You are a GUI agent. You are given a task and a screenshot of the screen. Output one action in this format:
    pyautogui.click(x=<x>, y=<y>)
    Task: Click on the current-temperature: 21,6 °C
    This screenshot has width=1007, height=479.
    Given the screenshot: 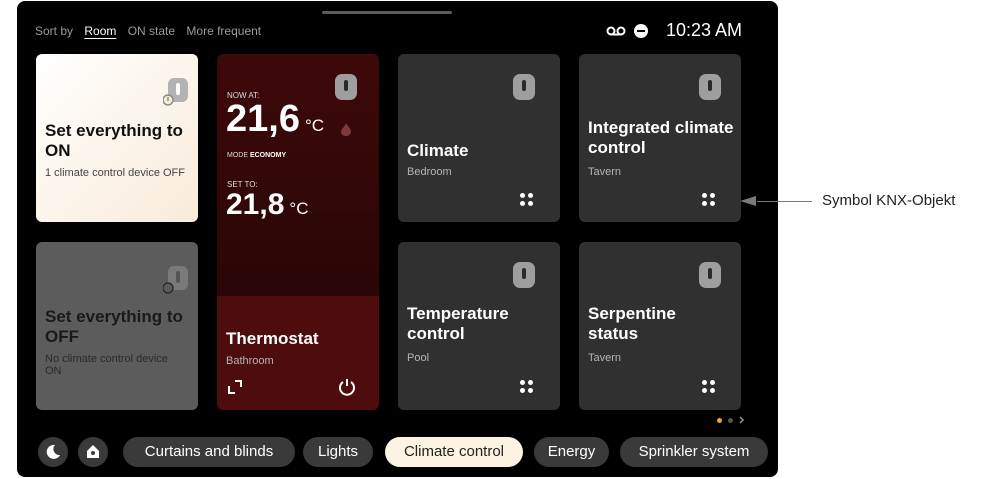 What is the action you would take?
    pyautogui.click(x=275, y=119)
    